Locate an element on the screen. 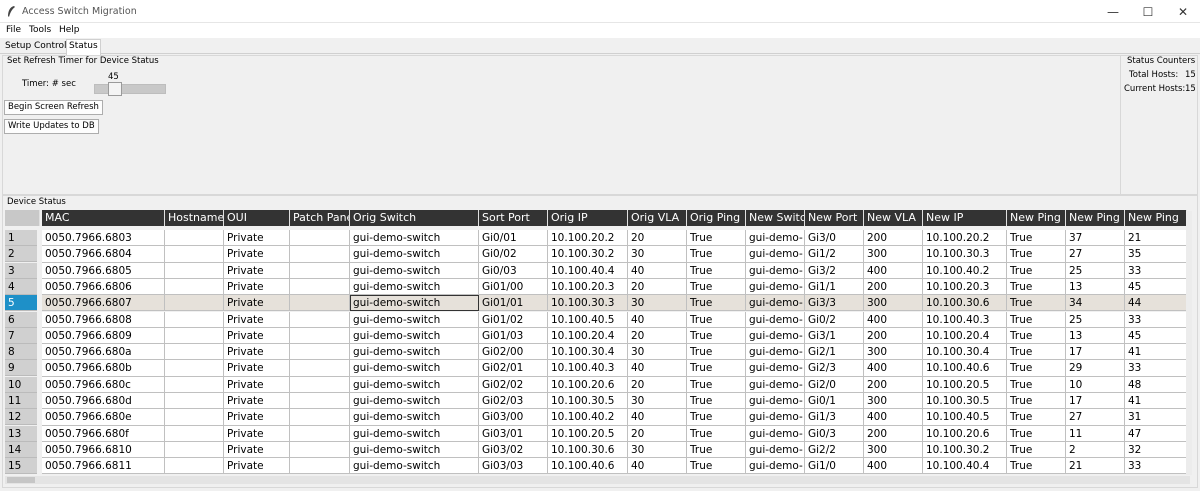 The width and height of the screenshot is (1200, 491). table-cell: 37 is located at coordinates (1095, 238).